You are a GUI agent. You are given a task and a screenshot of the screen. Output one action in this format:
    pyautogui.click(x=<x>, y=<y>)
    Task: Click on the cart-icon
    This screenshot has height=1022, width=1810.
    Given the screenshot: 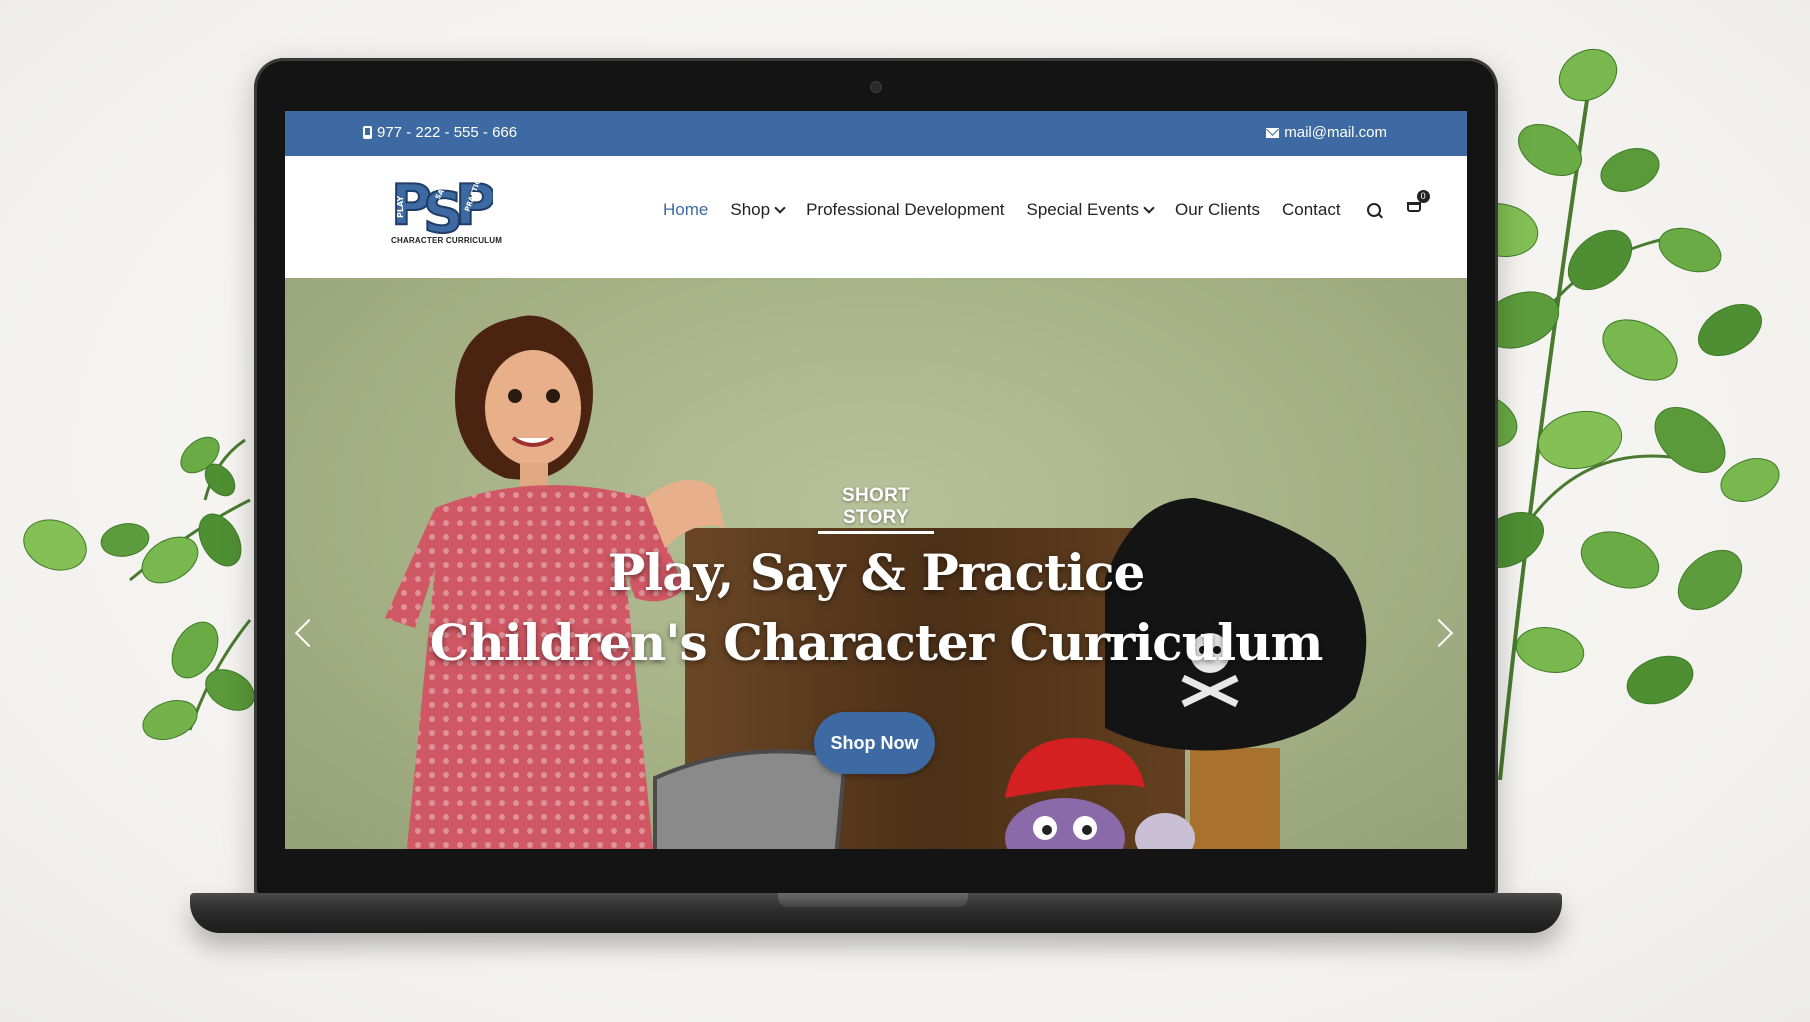 What is the action you would take?
    pyautogui.click(x=1413, y=207)
    